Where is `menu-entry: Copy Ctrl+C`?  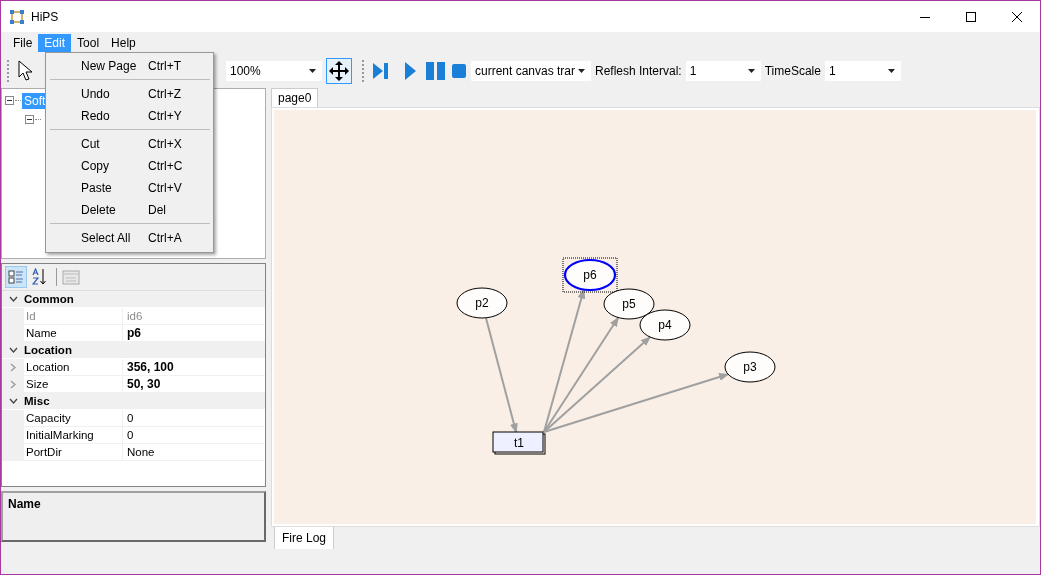
menu-entry: Copy Ctrl+C is located at coordinates (129, 166).